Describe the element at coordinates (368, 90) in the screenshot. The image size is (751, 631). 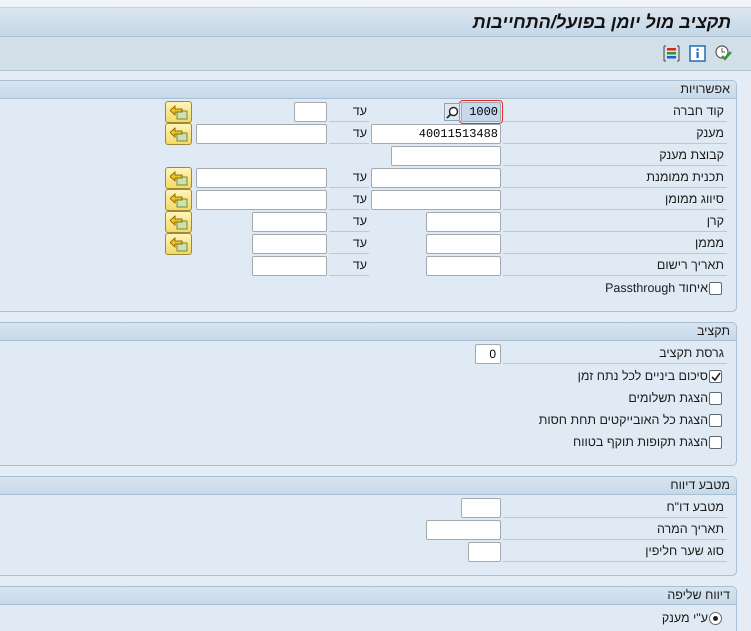
I see `section-title: אפשרויות` at that location.